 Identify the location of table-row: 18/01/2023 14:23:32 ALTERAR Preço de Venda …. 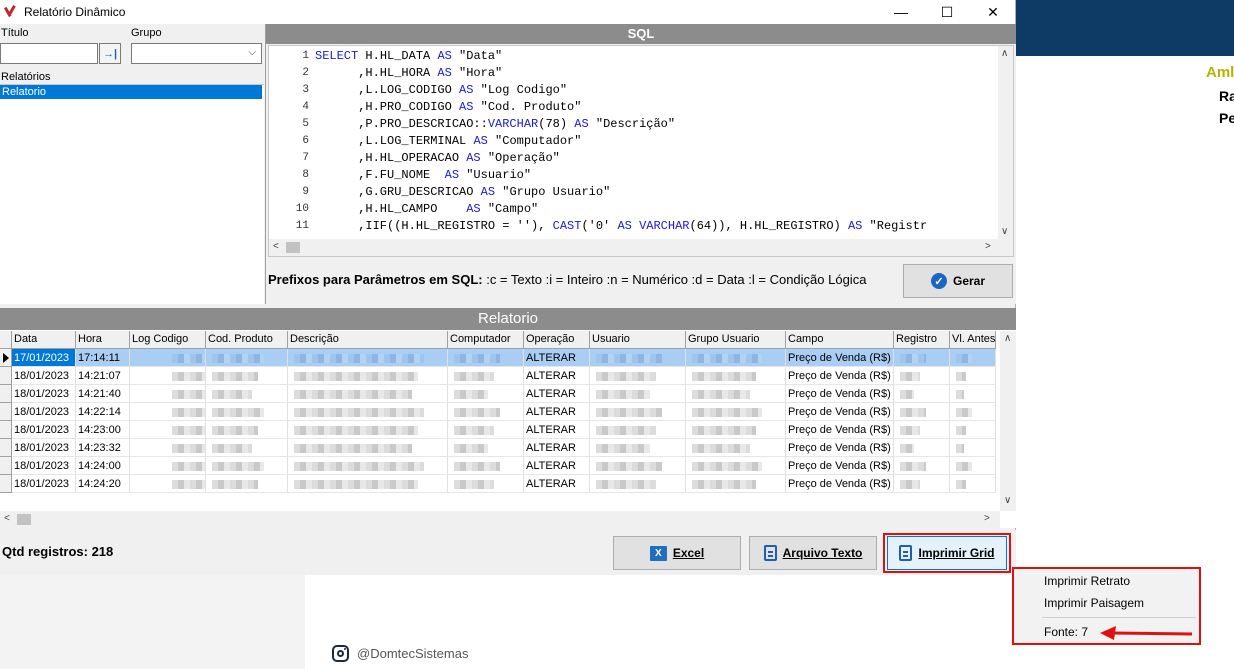
(500, 448).